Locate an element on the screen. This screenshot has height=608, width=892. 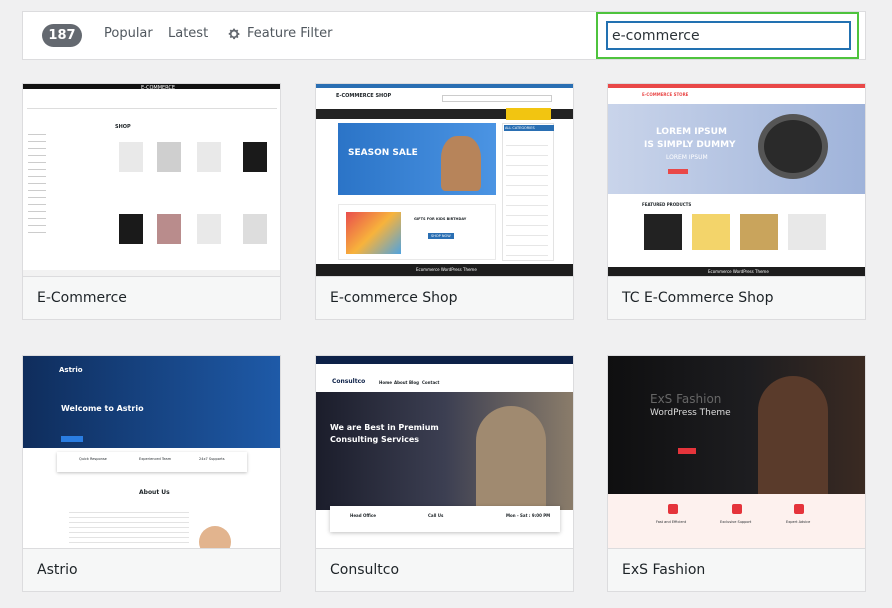
theme-count-badge: 187 is located at coordinates (62, 35).